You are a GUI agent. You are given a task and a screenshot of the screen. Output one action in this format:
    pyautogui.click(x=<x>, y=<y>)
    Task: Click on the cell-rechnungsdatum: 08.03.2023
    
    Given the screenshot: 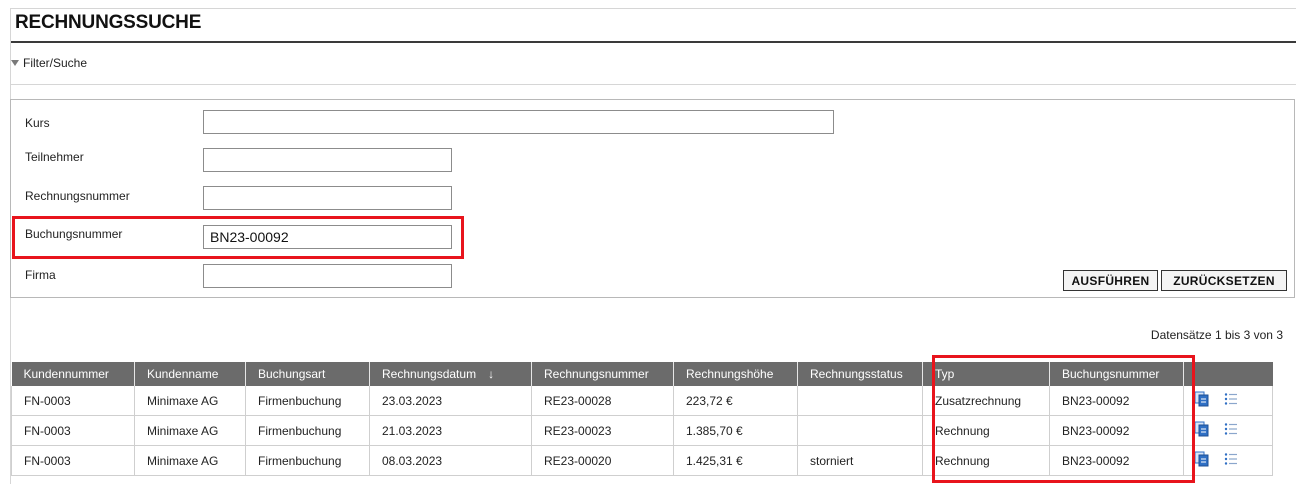 What is the action you would take?
    pyautogui.click(x=450, y=460)
    